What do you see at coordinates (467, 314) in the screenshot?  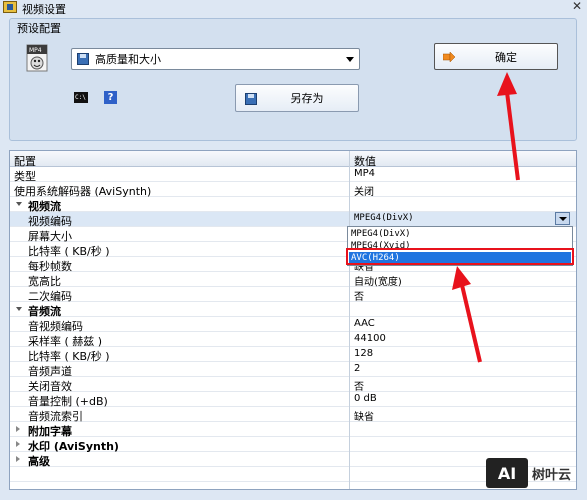 I see `arrow-to-codec-option` at bounding box center [467, 314].